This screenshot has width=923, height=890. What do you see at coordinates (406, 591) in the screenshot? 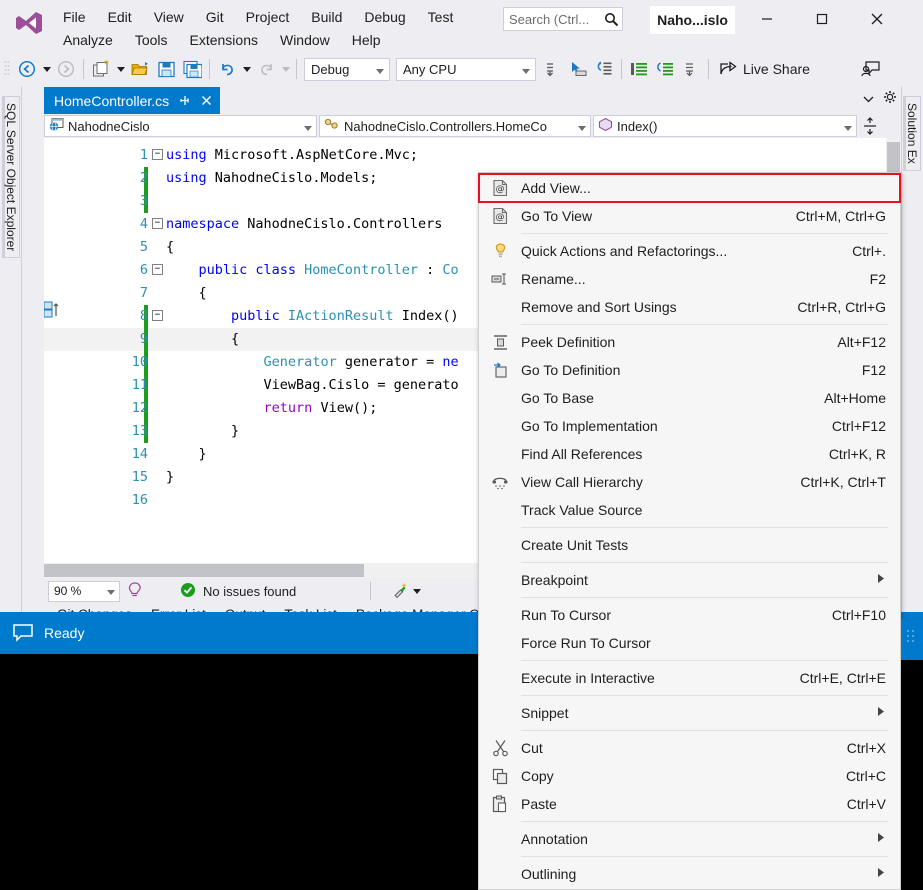
I see `code-cleanup-button` at bounding box center [406, 591].